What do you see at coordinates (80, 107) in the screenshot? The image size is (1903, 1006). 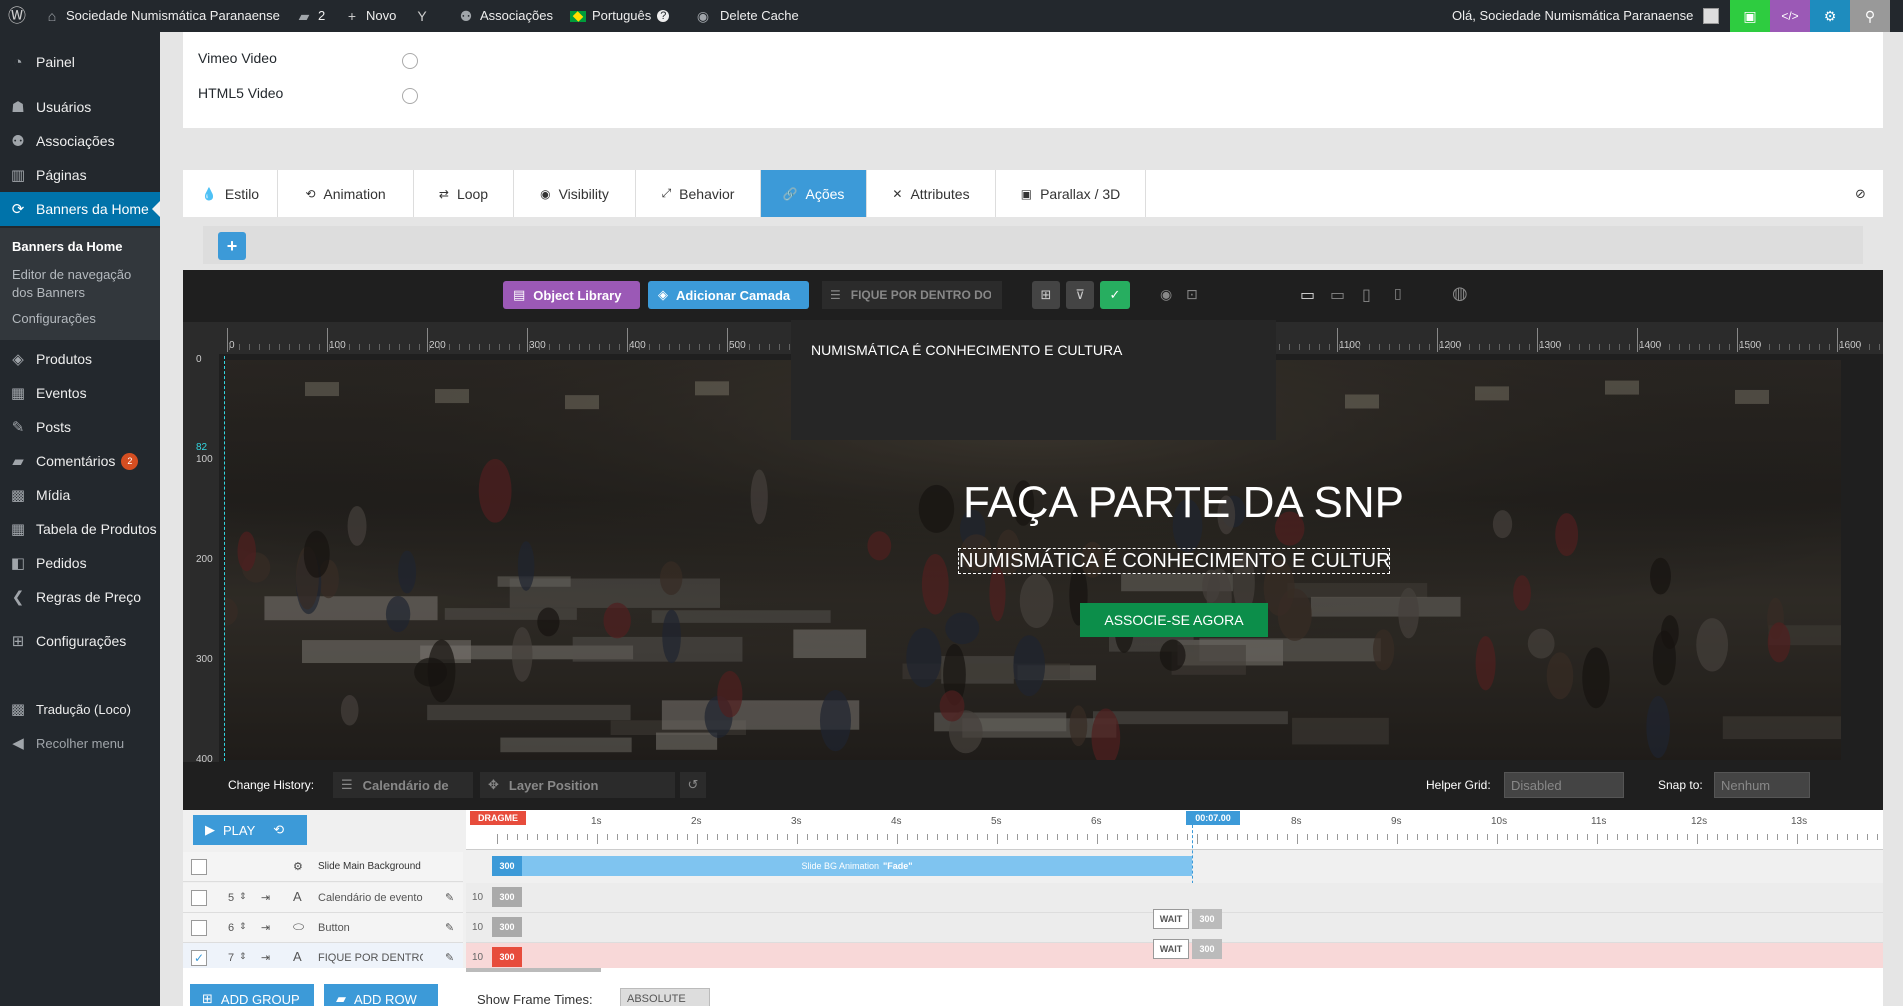 I see `sidebar-item-usu-rios: ☗ Usuários` at bounding box center [80, 107].